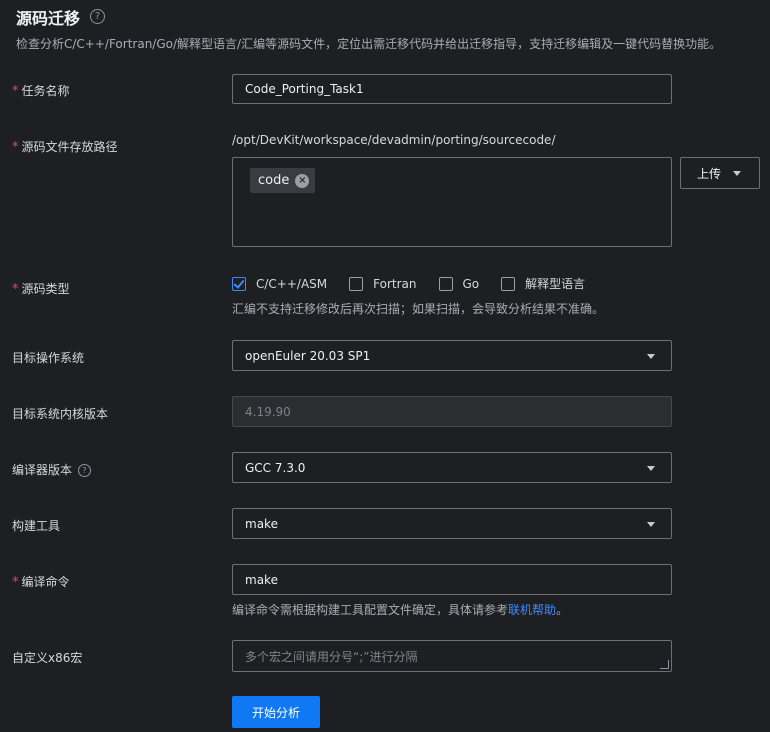 The image size is (770, 732). I want to click on source-type-label: * 源码类型, so click(41, 289).